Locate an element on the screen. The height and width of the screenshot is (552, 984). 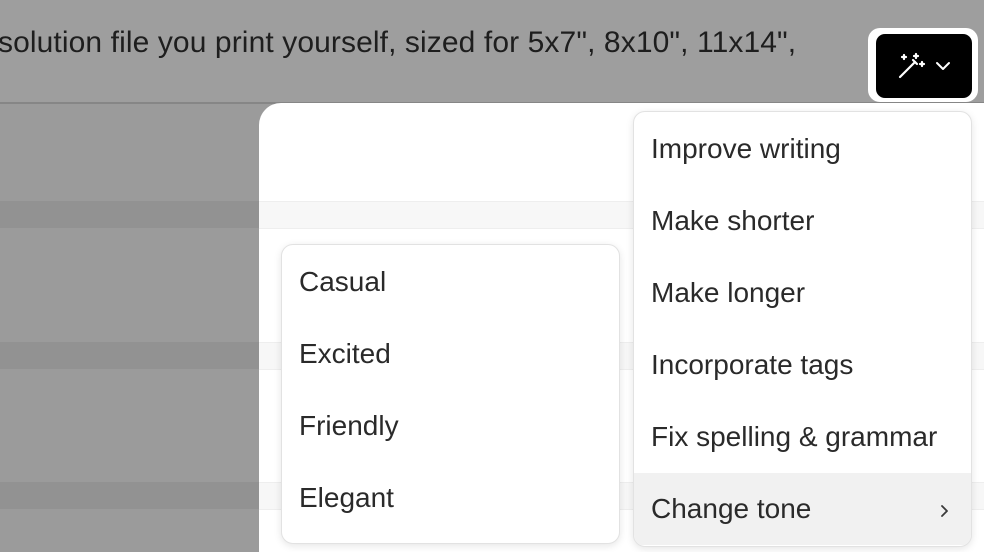
tone-option-elegant: Elegant is located at coordinates (450, 498).